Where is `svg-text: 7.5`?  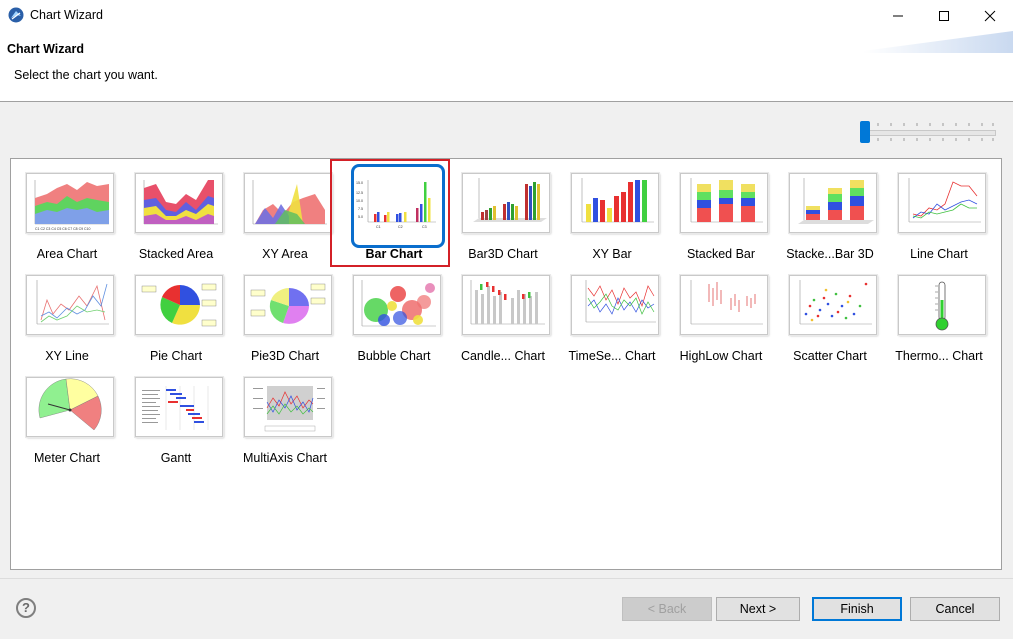 svg-text: 7.5 is located at coordinates (360, 209).